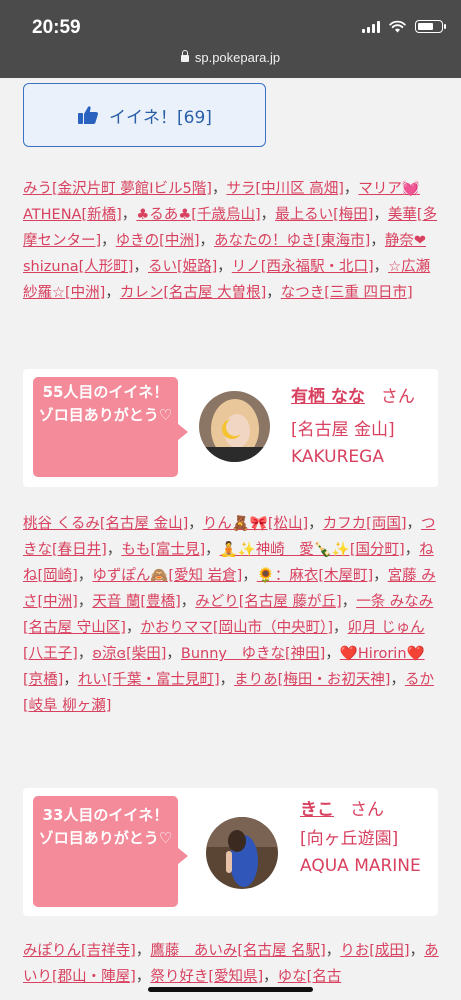  I want to click on home-indicator, so click(230, 989).